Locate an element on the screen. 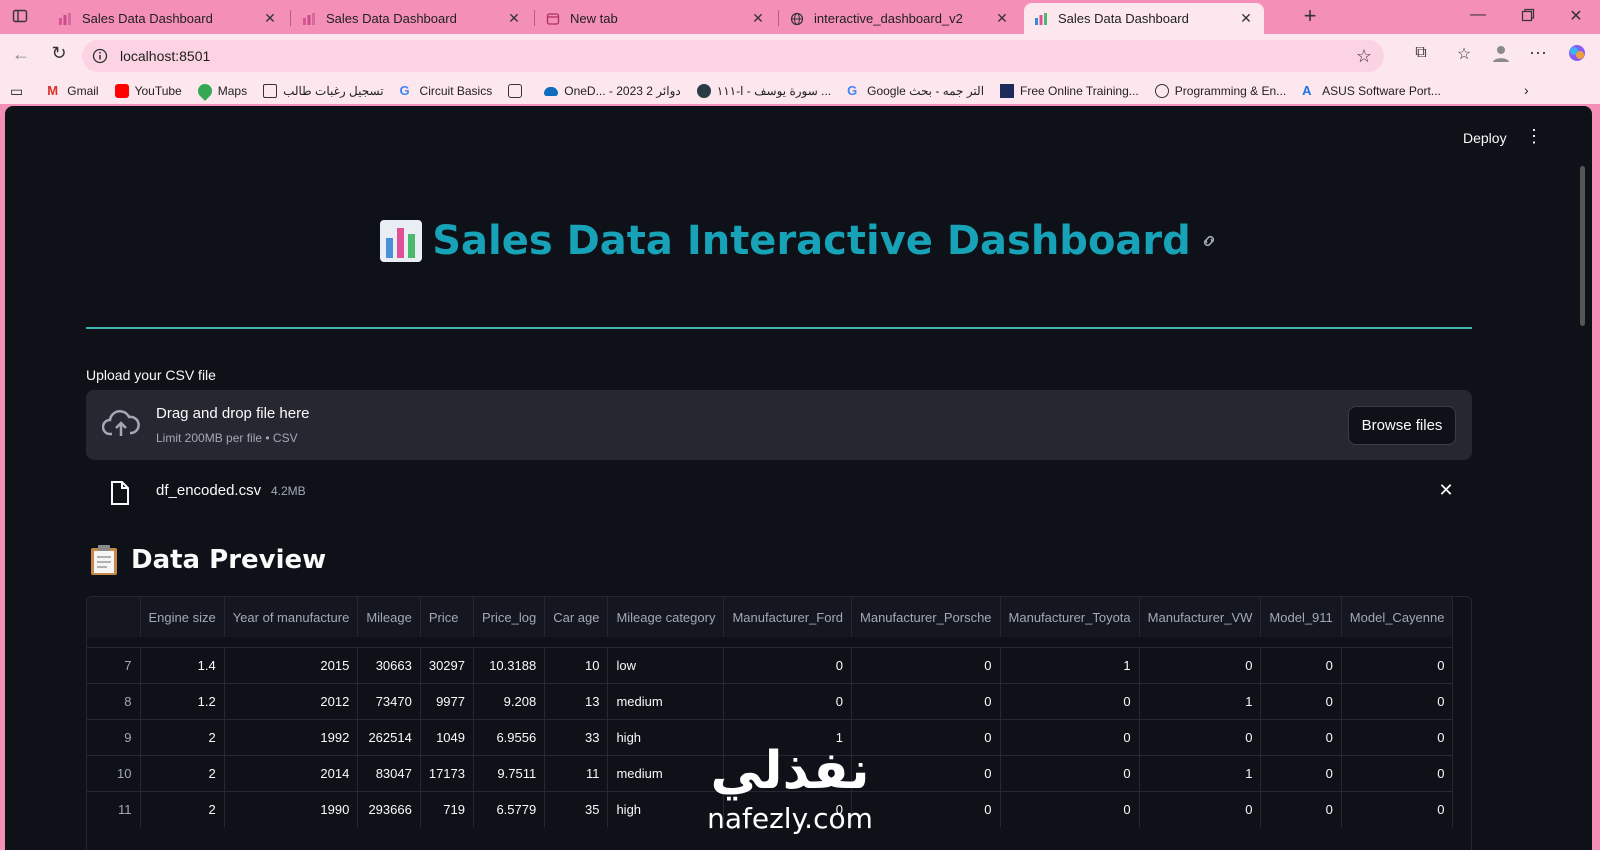 This screenshot has width=1600, height=850. tab-interactive-dashboard: interactive_dashboard_v2 ✕ is located at coordinates (900, 18).